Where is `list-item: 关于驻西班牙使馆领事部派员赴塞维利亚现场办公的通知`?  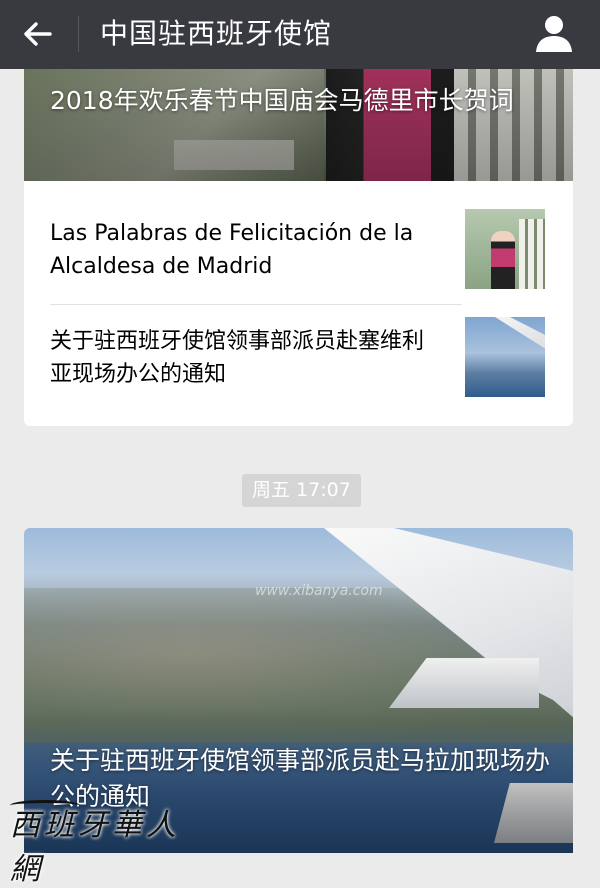
list-item: 关于驻西班牙使馆领事部派员赴塞维利亚现场办公的通知 is located at coordinates (298, 360).